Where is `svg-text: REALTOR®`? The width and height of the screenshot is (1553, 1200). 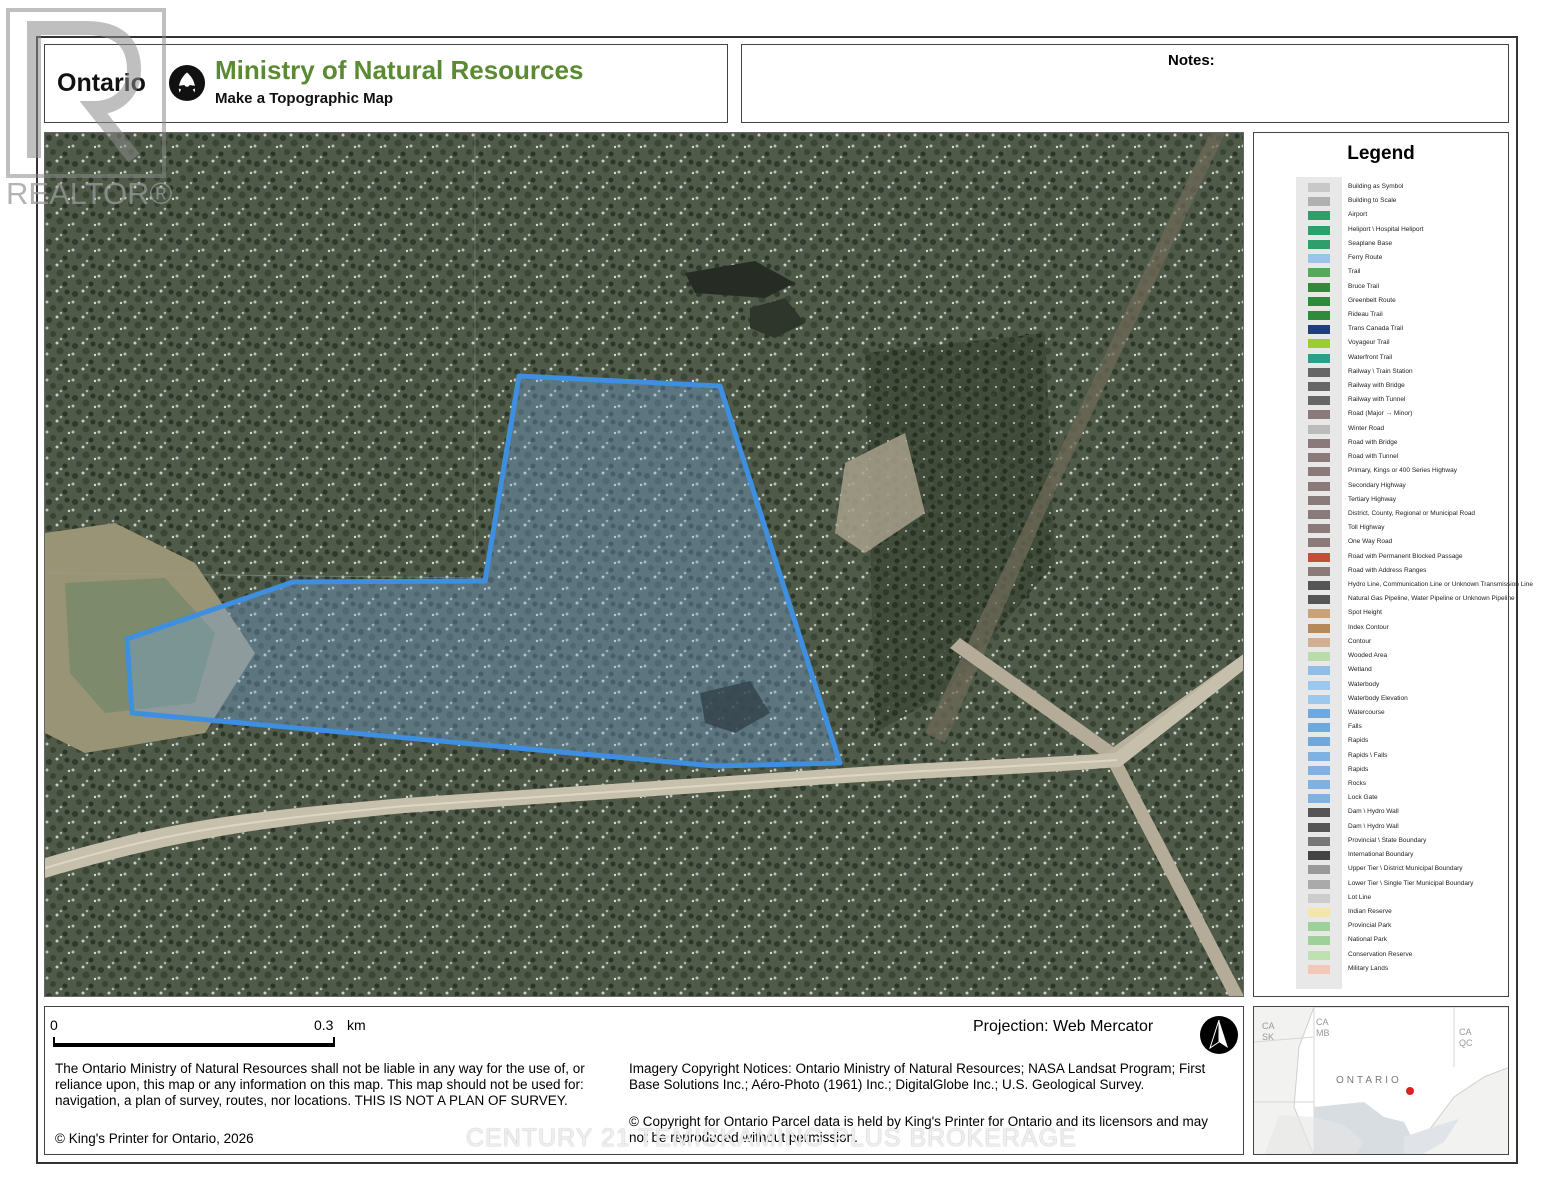 svg-text: REALTOR® is located at coordinates (89, 193).